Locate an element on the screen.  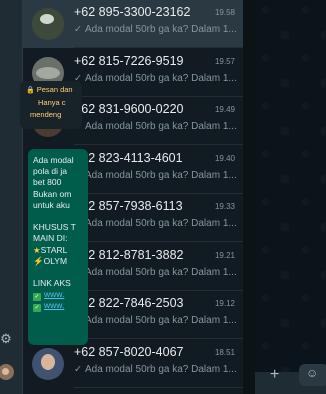
message-line: ⚡OLYM is located at coordinates (60, 261).